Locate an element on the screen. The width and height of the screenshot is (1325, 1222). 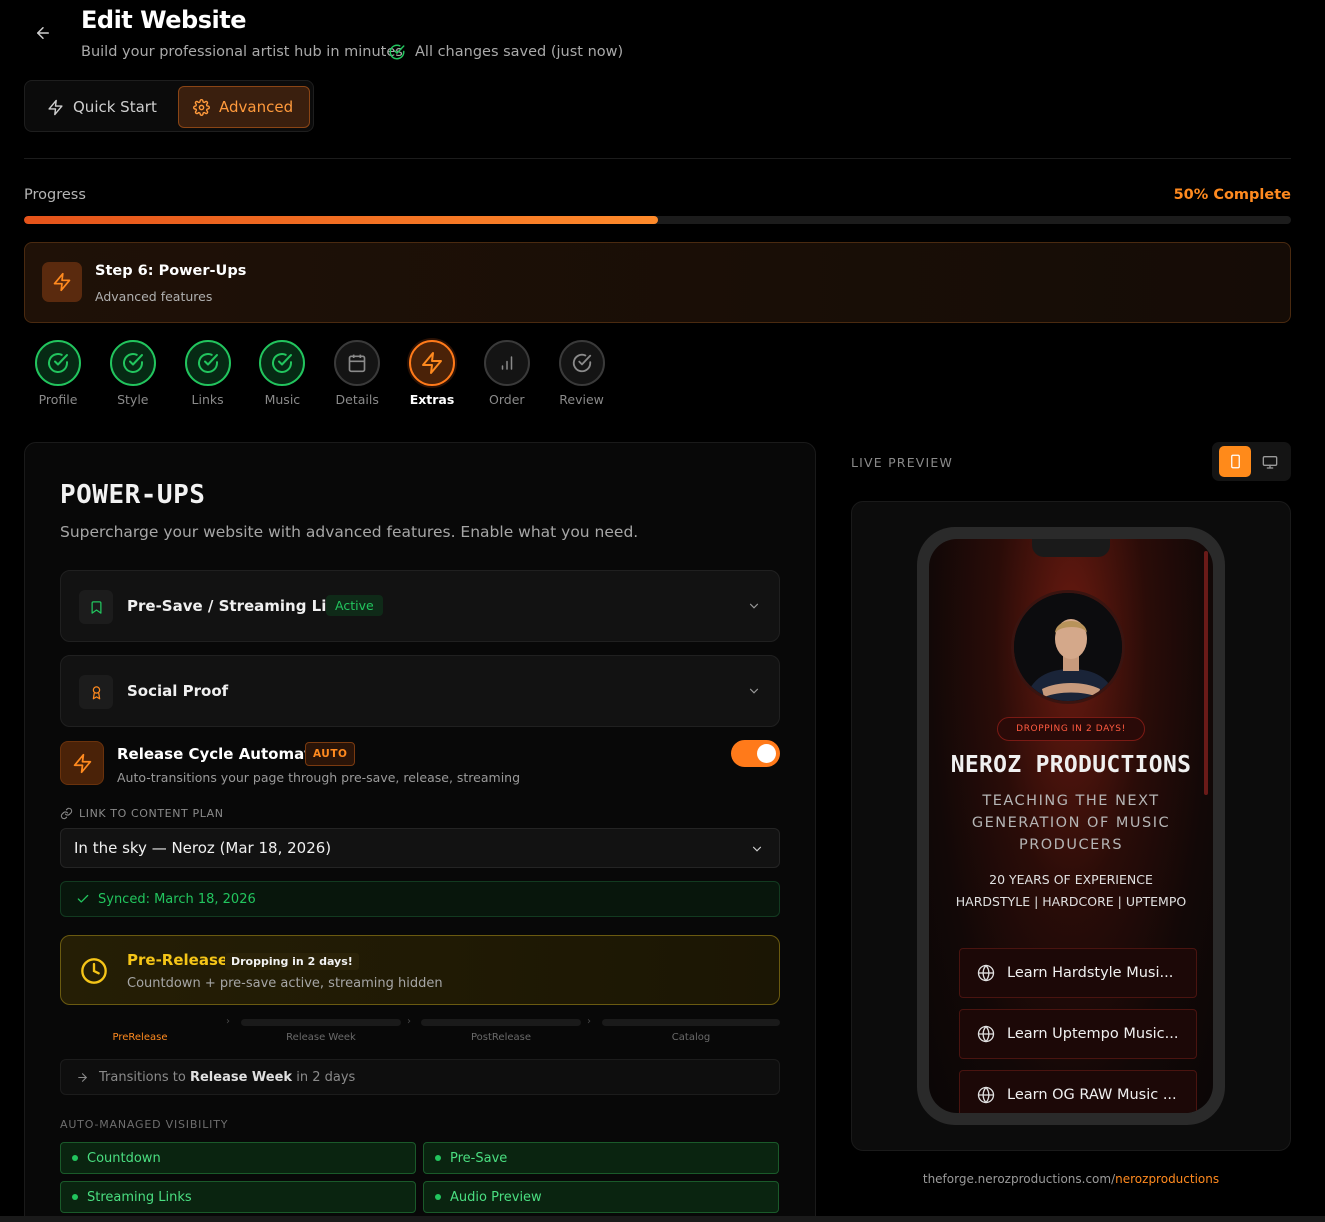
content-plan-value: In the sky — Neroz (Mar 18, 2026) is located at coordinates (203, 848).